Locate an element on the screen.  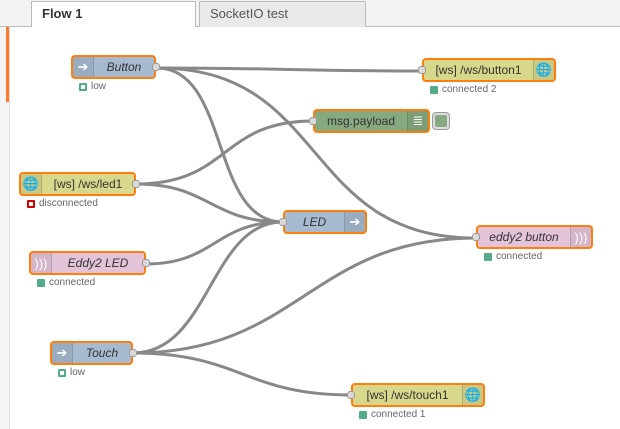
debug-toggle-indicator is located at coordinates (441, 121).